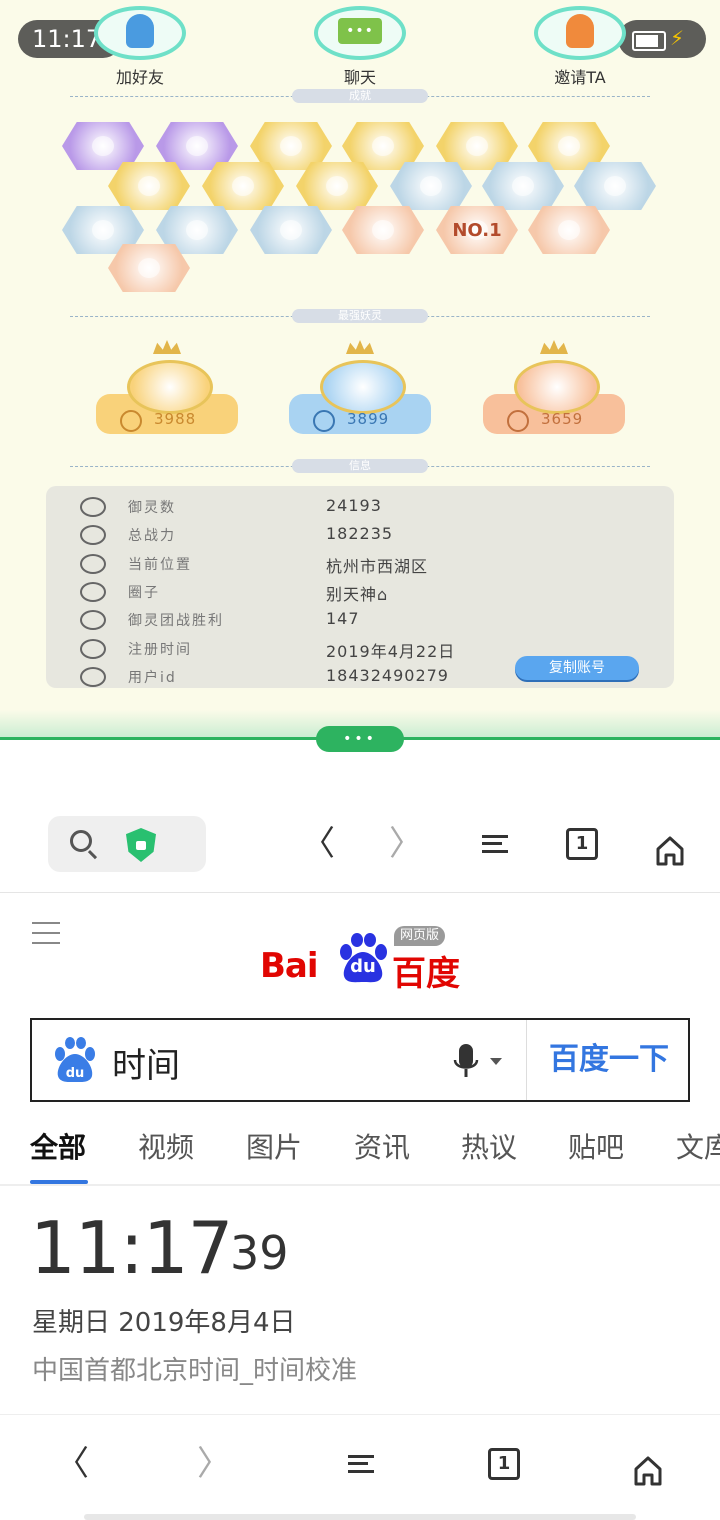  Describe the element at coordinates (243, 186) in the screenshot. I see `gold-swirl-badge` at that location.